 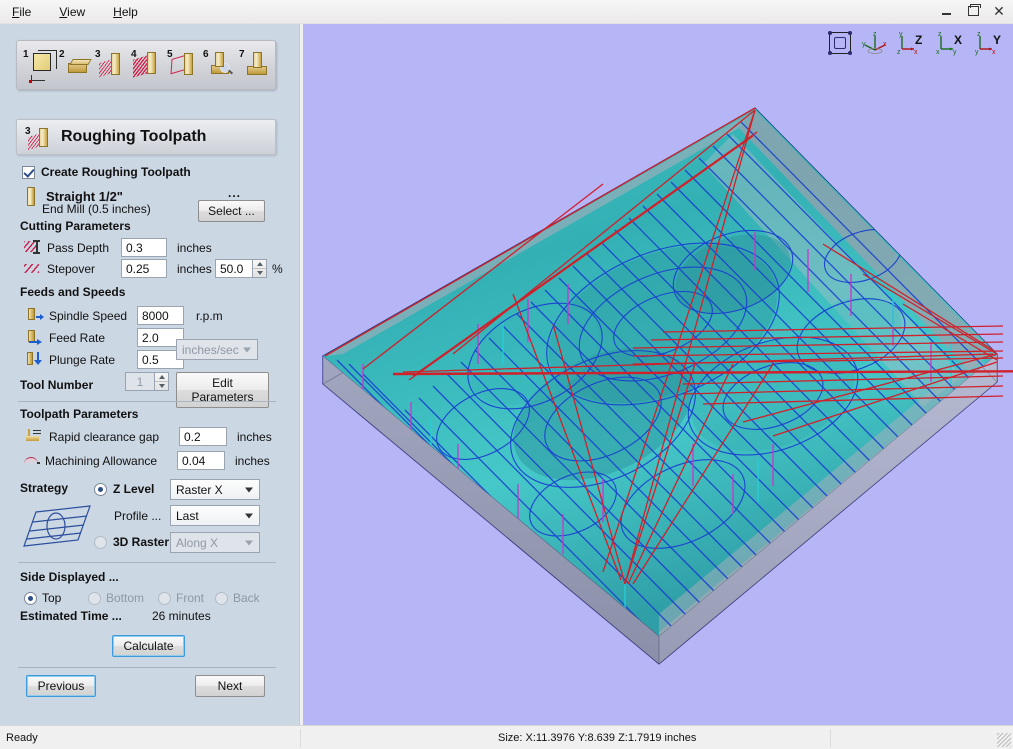 What do you see at coordinates (277, 268) in the screenshot?
I see `stepover-percent-unit: %` at bounding box center [277, 268].